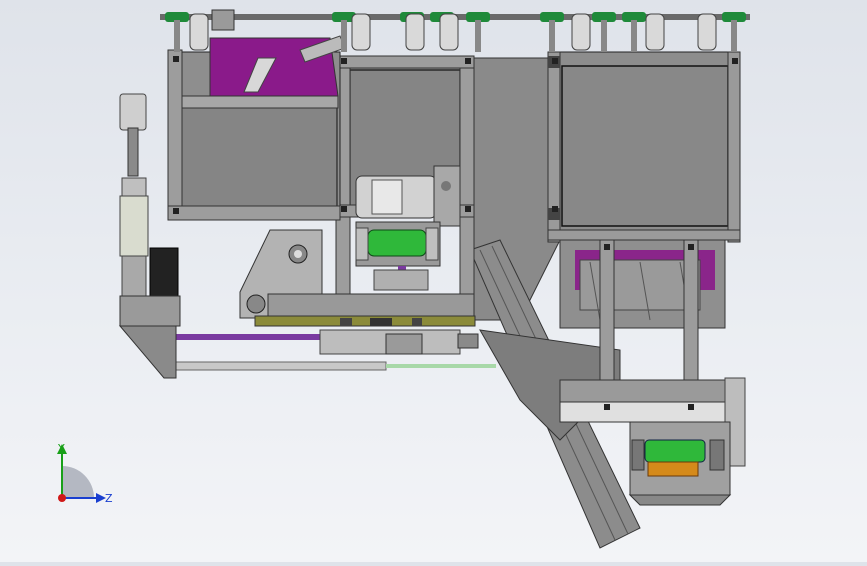  I want to click on transfer-rods, so click(335, 350).